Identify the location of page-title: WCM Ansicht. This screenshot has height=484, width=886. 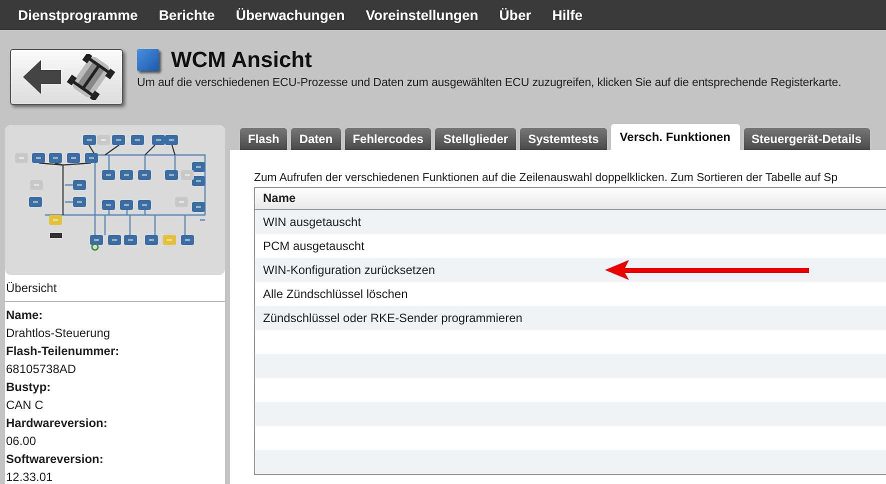
(241, 60).